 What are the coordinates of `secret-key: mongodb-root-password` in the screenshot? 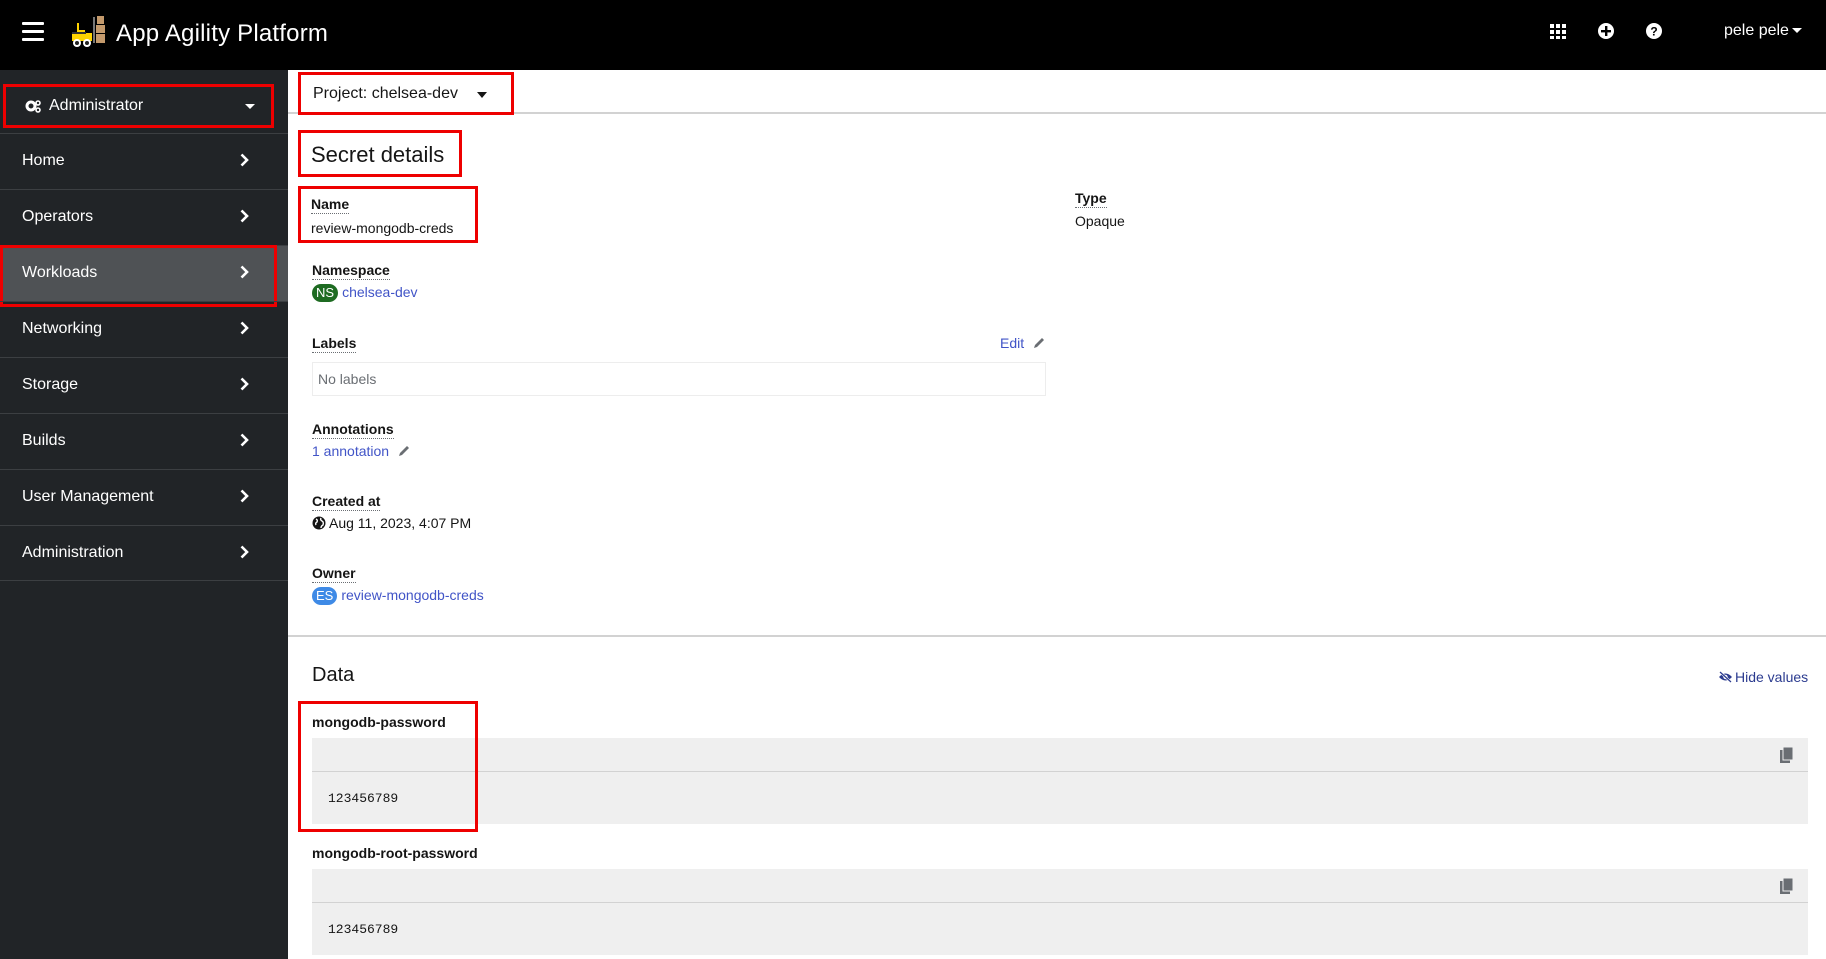 It's located at (395, 853).